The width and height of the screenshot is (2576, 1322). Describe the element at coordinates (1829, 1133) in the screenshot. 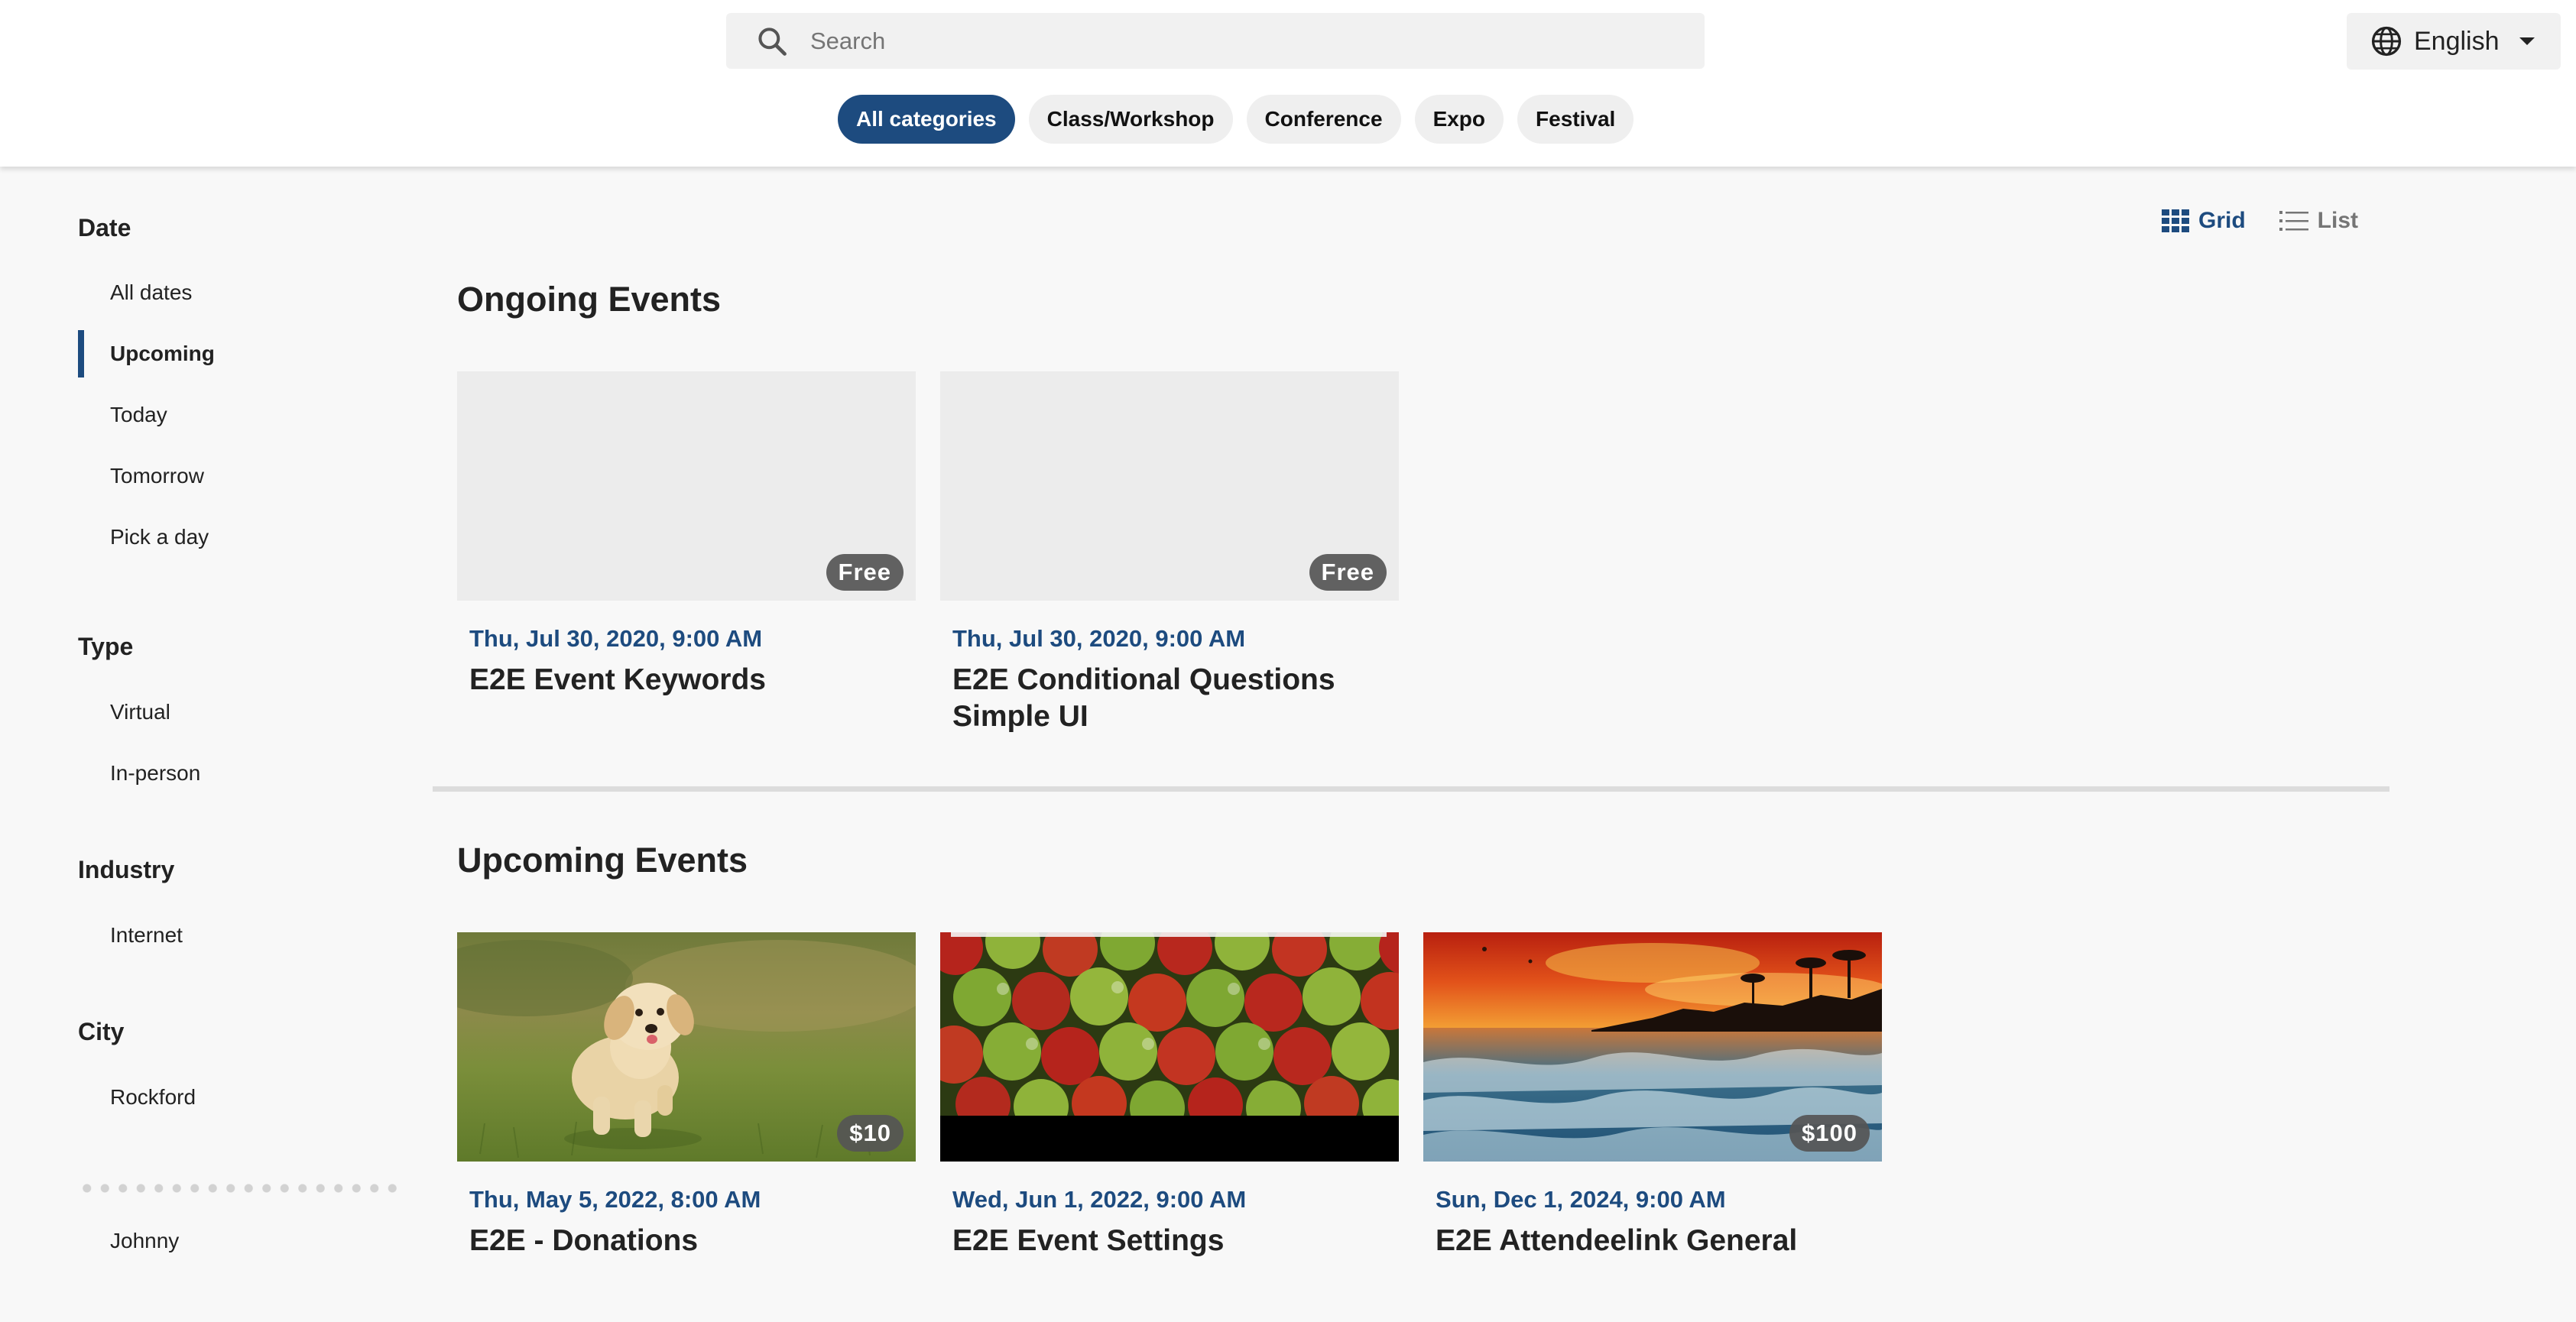

I see `price-badge: $100` at that location.